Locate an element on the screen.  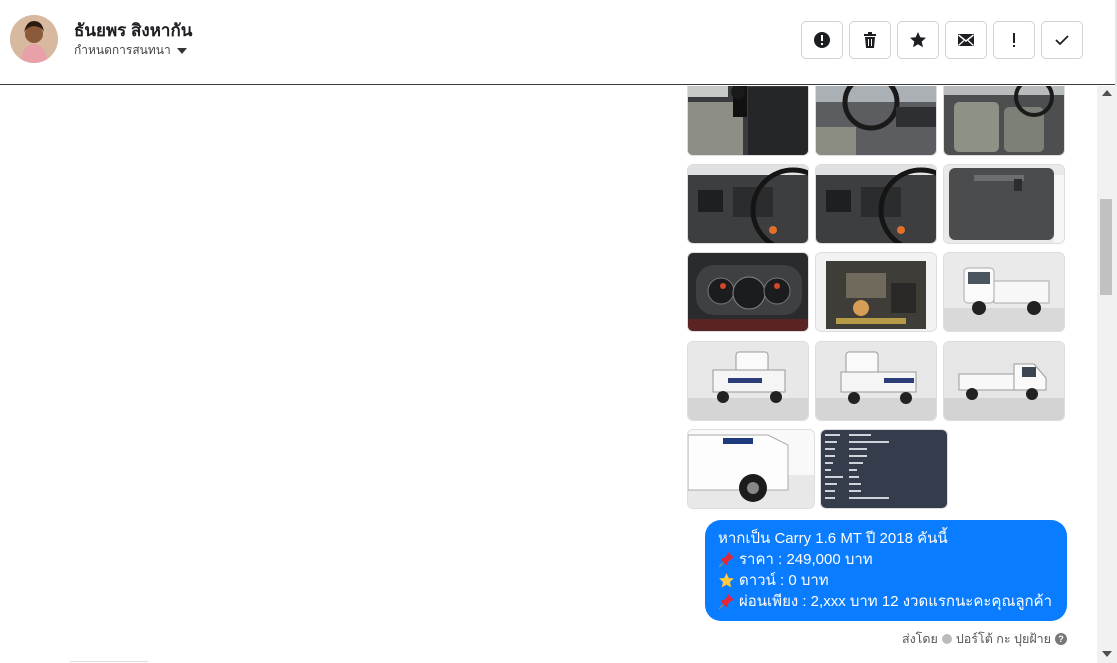
conversation-settings-dropdown: กำหนดการสนทนา is located at coordinates (130, 50).